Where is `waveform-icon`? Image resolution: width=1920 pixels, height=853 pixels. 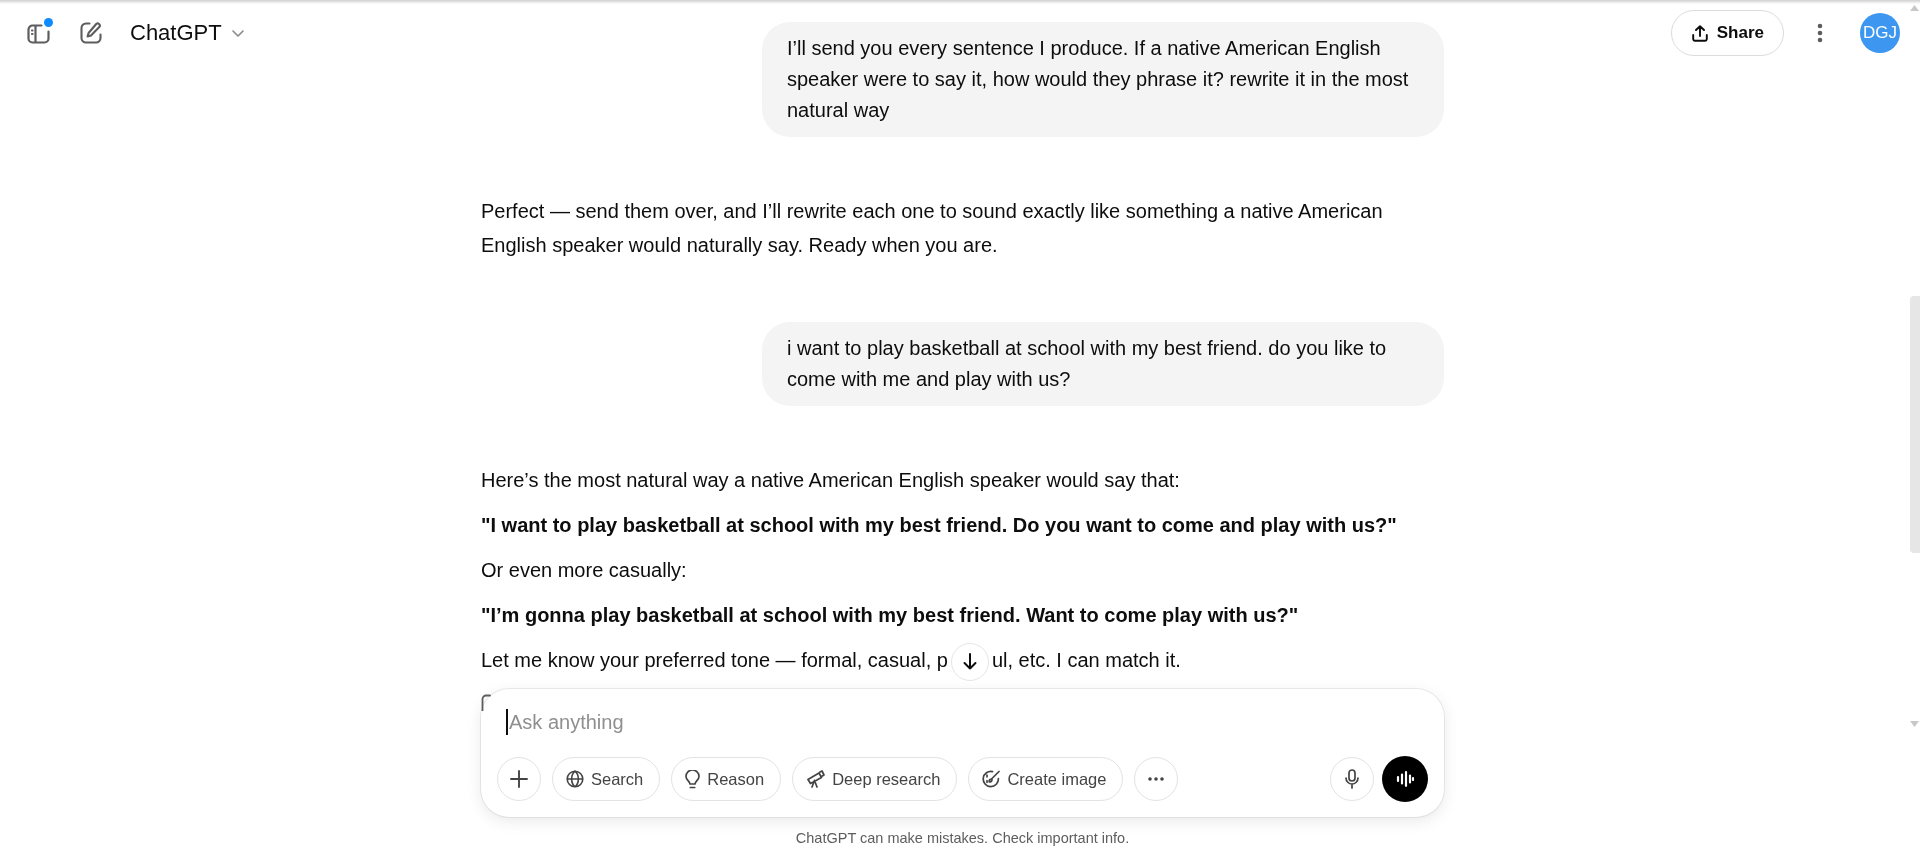 waveform-icon is located at coordinates (1405, 779).